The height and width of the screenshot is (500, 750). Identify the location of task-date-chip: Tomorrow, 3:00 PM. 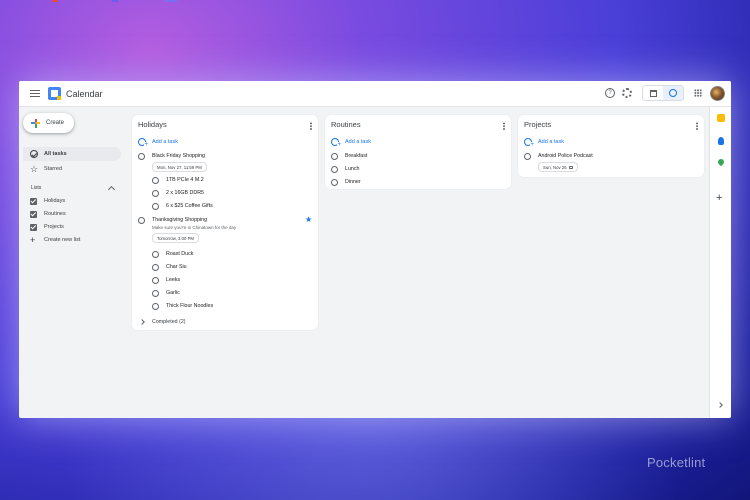
(176, 238).